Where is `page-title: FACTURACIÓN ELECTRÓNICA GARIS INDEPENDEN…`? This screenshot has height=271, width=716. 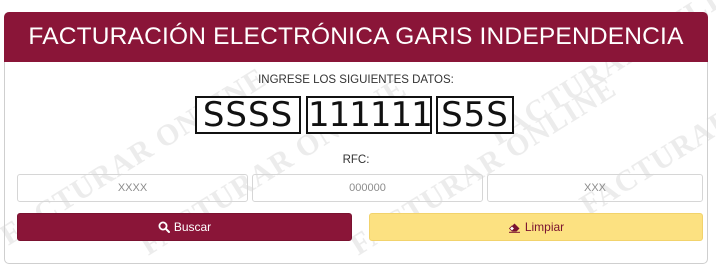
page-title: FACTURACIÓN ELECTRÓNICA GARIS INDEPENDEN… is located at coordinates (356, 36).